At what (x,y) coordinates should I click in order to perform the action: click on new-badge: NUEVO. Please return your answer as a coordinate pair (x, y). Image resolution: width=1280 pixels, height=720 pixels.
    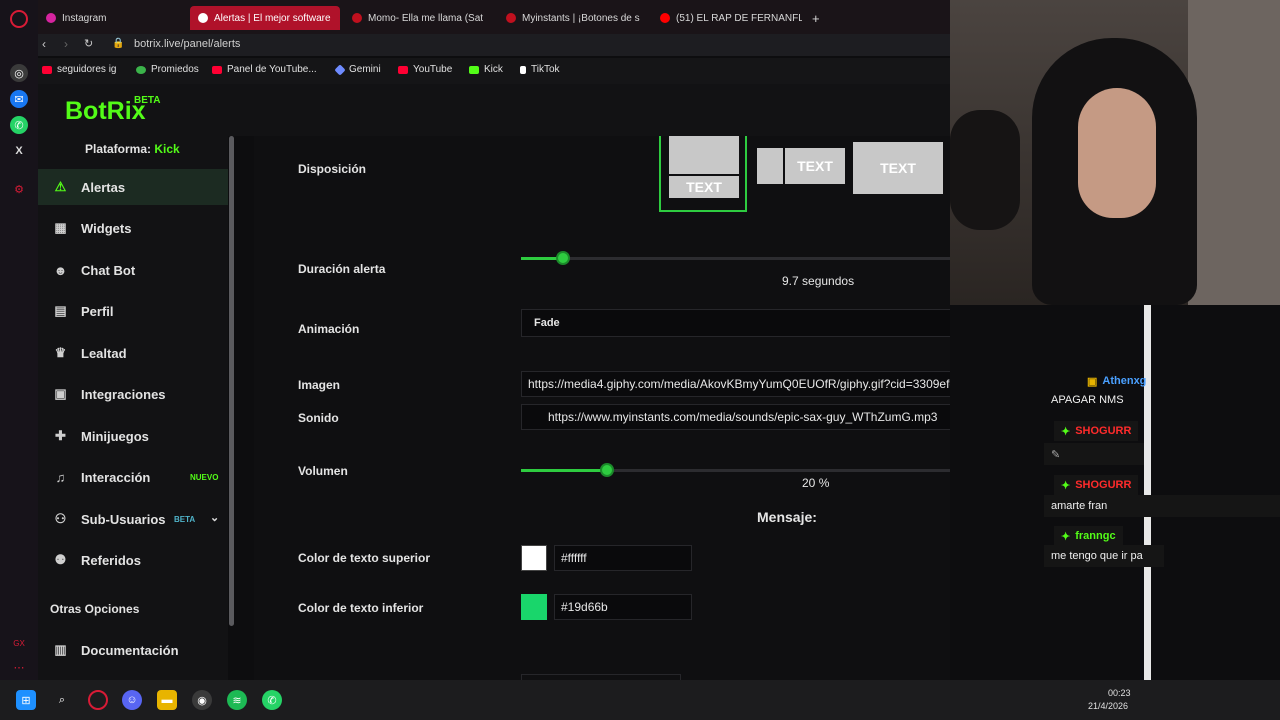
    Looking at the image, I should click on (204, 477).